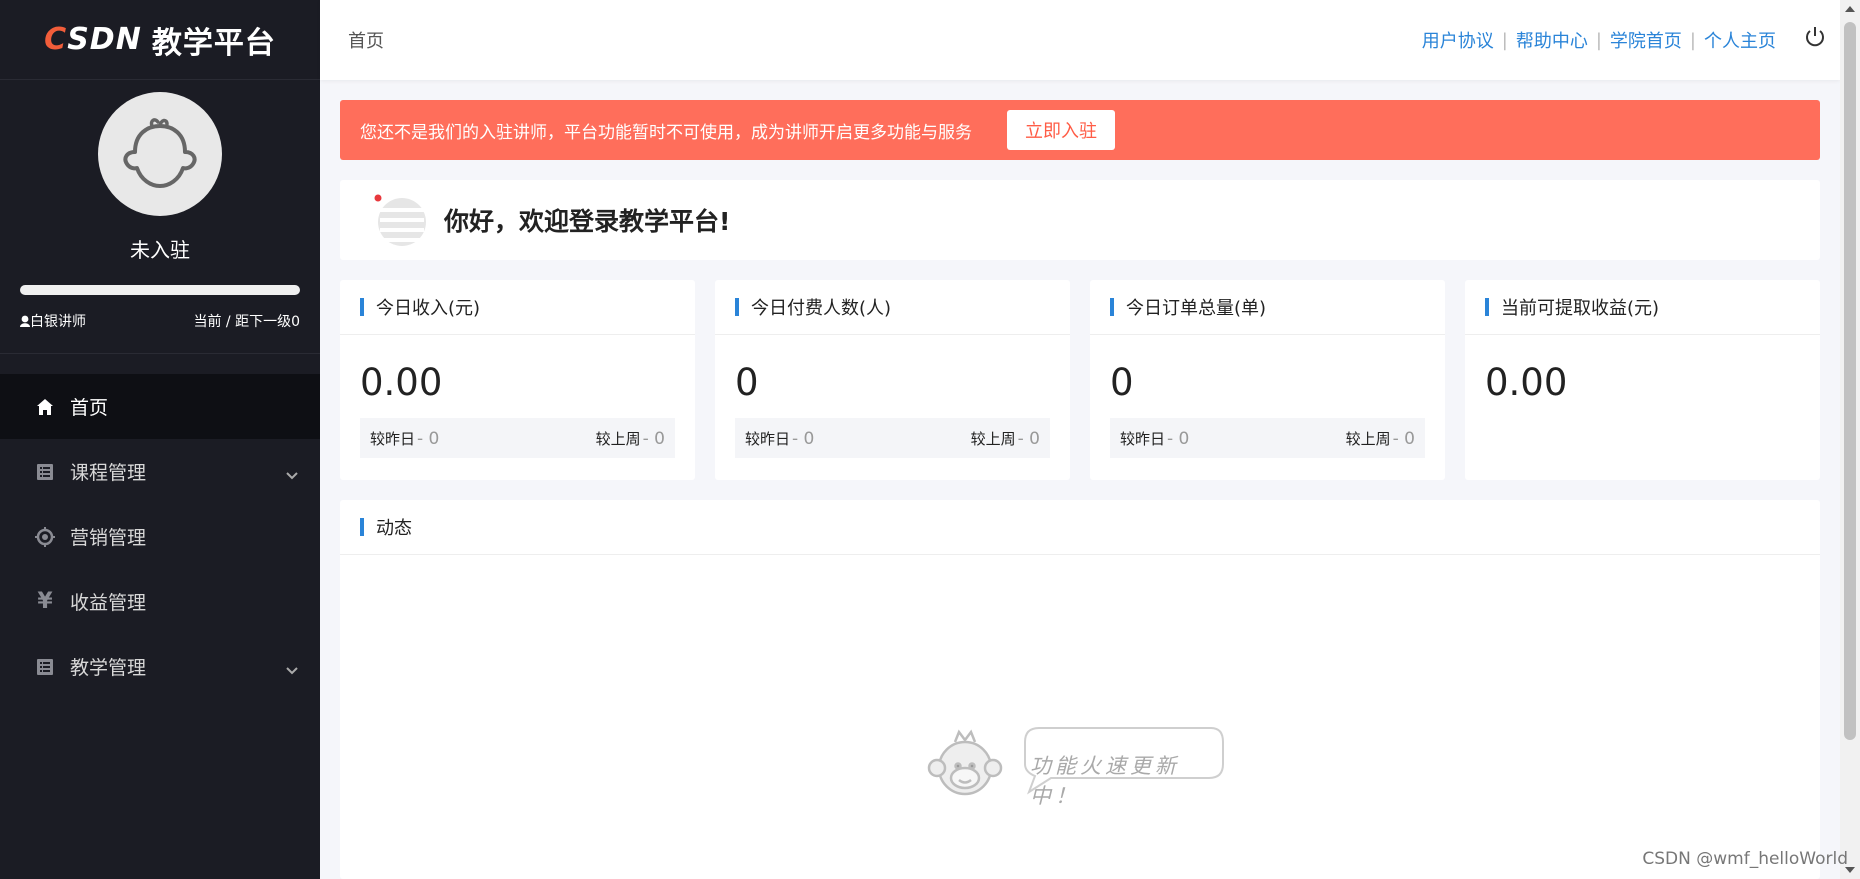 This screenshot has height=879, width=1860. What do you see at coordinates (160, 290) in the screenshot?
I see `level-progress-bar` at bounding box center [160, 290].